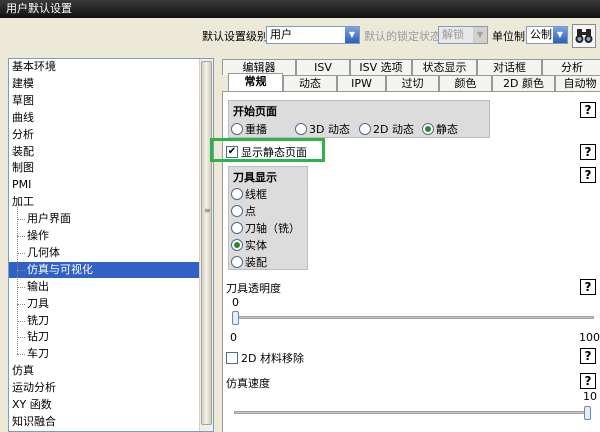 Image resolution: width=600 pixels, height=432 pixels. What do you see at coordinates (105, 269) in the screenshot?
I see `tree-subitem: 仿真与可视化` at bounding box center [105, 269].